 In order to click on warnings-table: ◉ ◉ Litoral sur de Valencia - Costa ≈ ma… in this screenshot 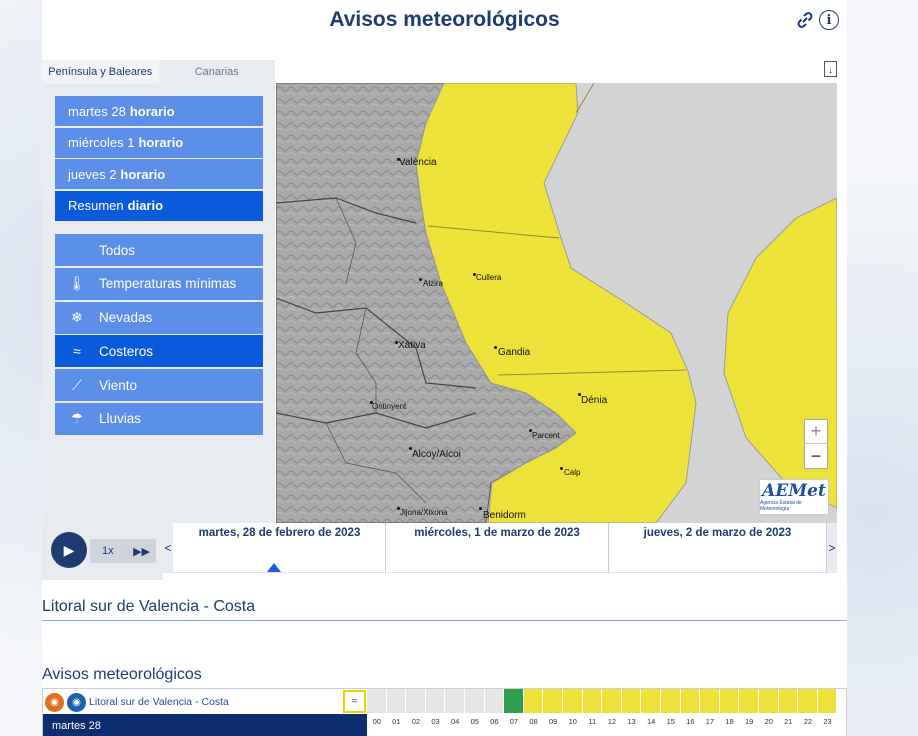, I will do `click(444, 712)`.